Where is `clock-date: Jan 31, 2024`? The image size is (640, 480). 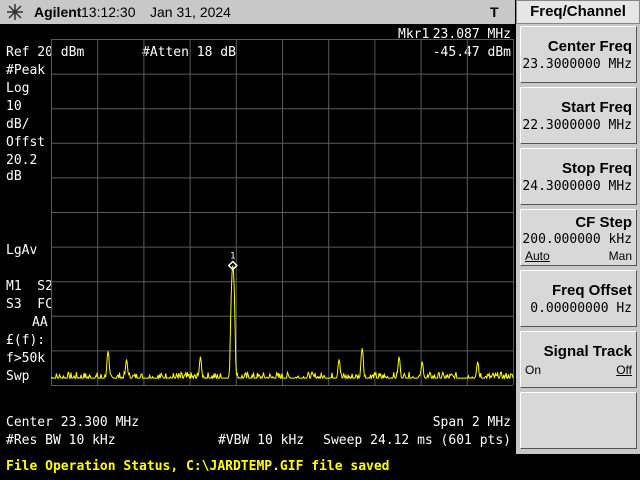 clock-date: Jan 31, 2024 is located at coordinates (190, 12).